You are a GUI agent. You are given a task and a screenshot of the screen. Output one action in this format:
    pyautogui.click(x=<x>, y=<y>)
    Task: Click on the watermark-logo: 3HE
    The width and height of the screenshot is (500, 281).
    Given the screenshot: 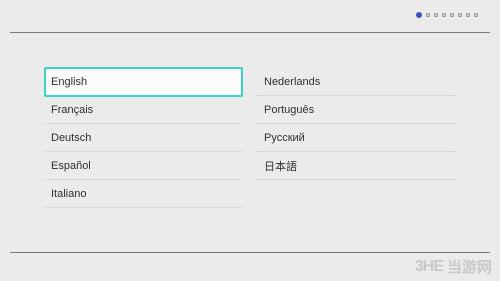 What is the action you would take?
    pyautogui.click(x=429, y=266)
    